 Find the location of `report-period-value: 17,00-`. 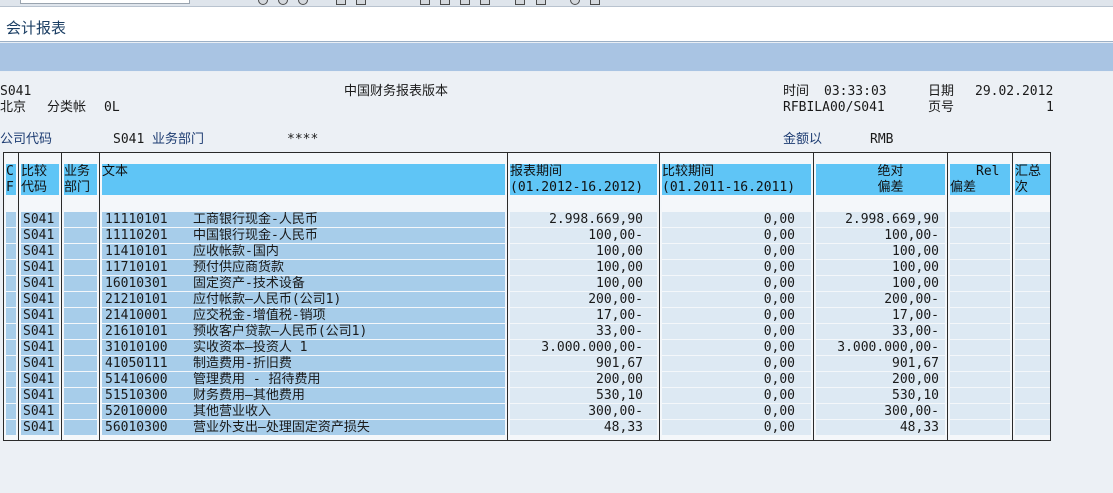

report-period-value: 17,00- is located at coordinates (583, 315).